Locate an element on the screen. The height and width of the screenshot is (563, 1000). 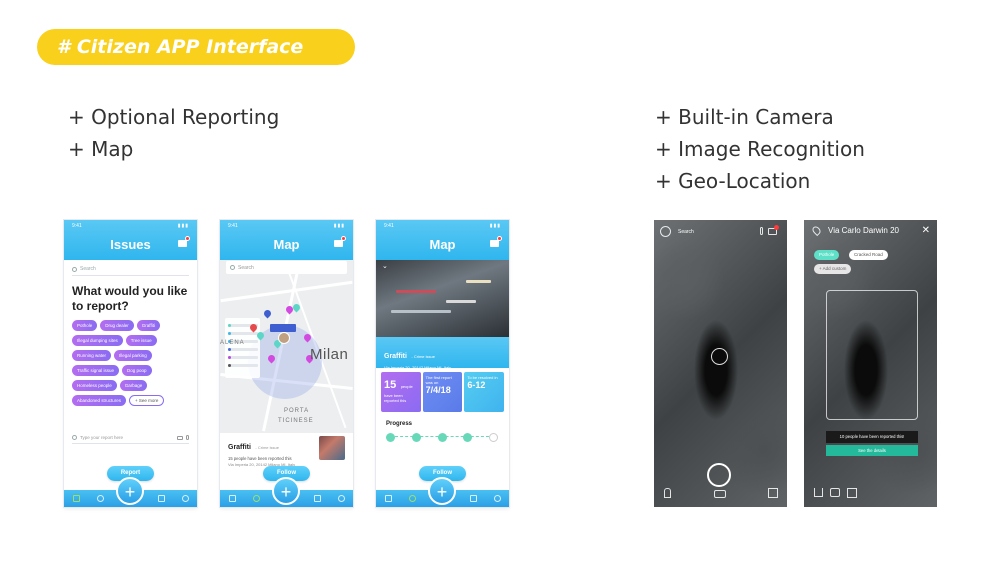
tag-chip: Cracked Road is located at coordinates (868, 255).